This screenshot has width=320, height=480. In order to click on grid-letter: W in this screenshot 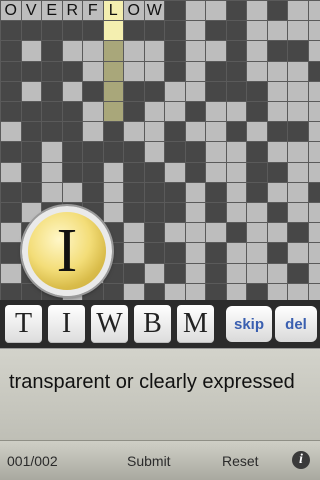, I will do `click(154, 11)`.